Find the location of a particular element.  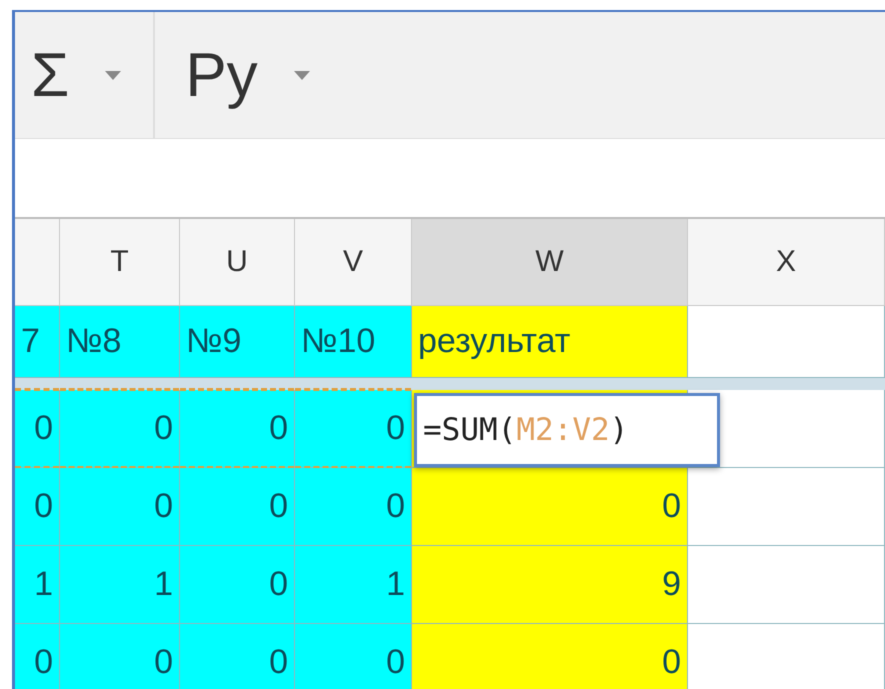

cell-editor-popup: =SUM(M2:V2) is located at coordinates (567, 430).